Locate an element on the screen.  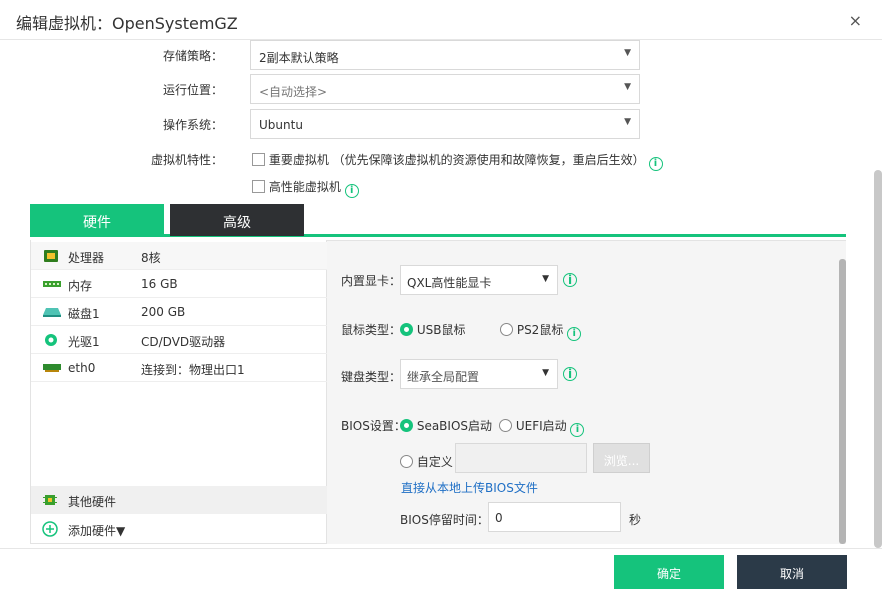
storage-policy-row: 存储策略： 2副本默认策略 ▼ is located at coordinates (441, 55).